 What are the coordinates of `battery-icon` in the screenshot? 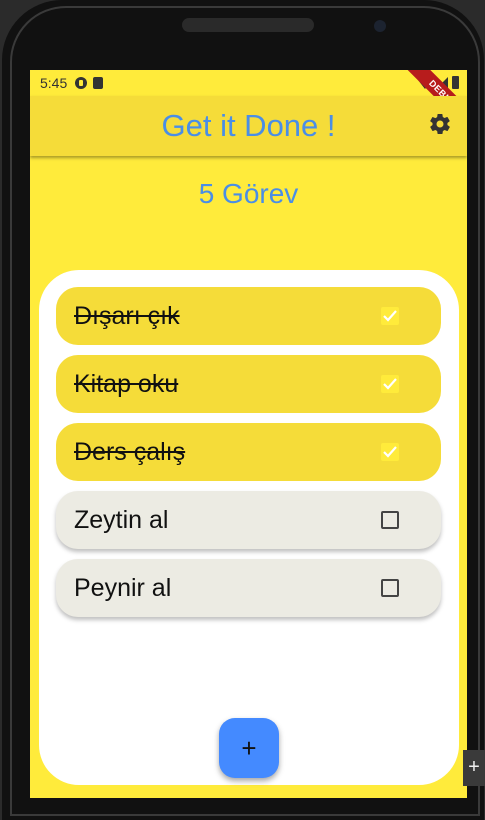 It's located at (455, 82).